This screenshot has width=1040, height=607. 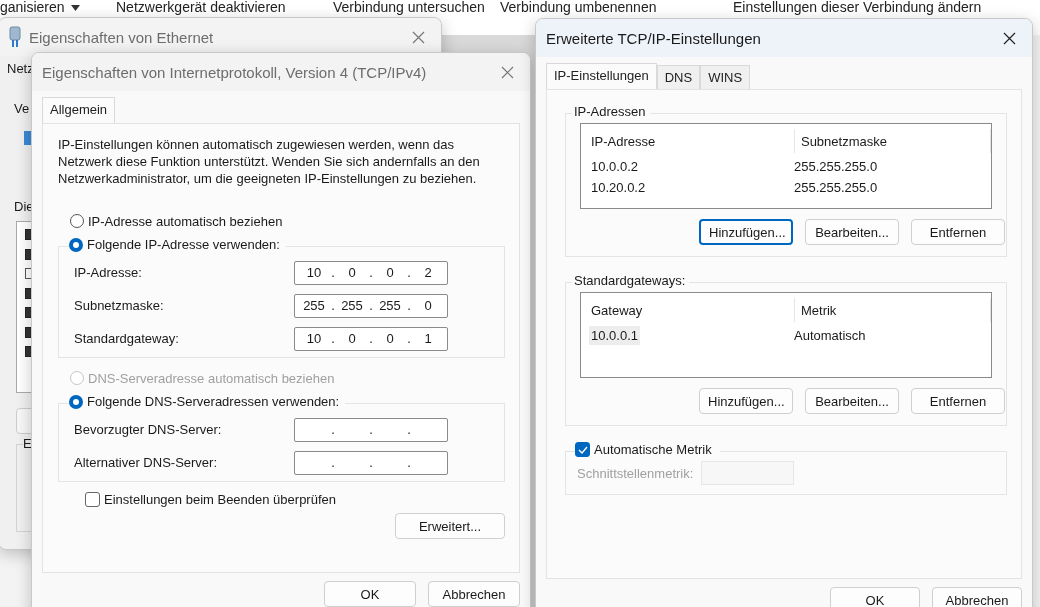 I want to click on field-label: IP-Adresse:, so click(x=108, y=272).